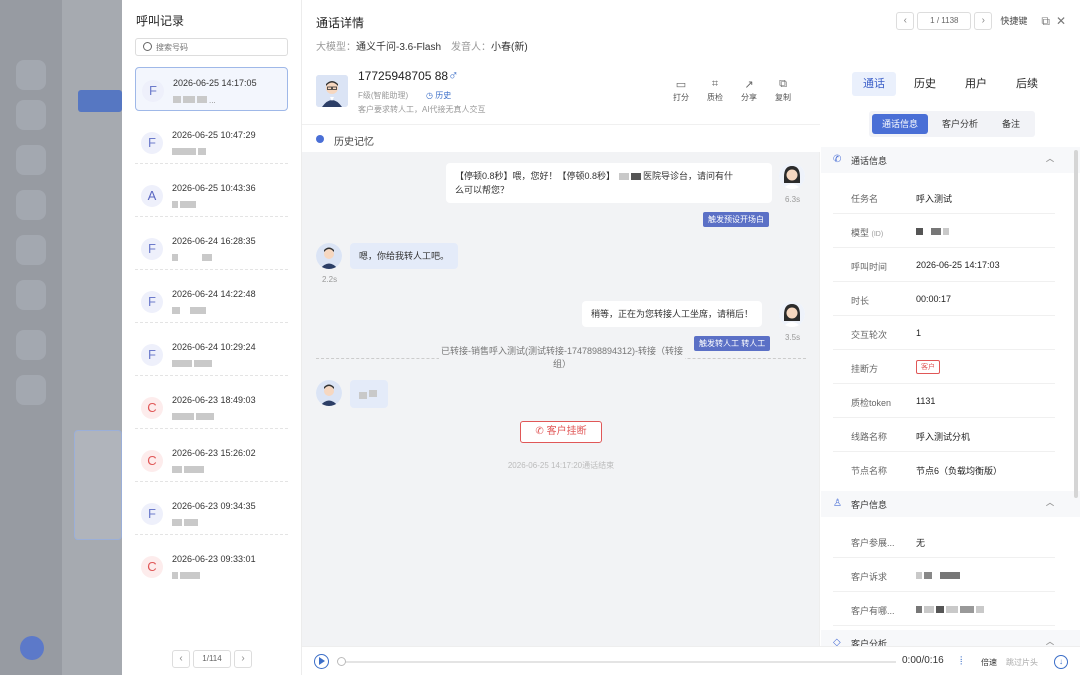 The width and height of the screenshot is (1080, 675). Describe the element at coordinates (211, 301) in the screenshot. I see `call-item: F 2026-06-24 14:22:48` at that location.